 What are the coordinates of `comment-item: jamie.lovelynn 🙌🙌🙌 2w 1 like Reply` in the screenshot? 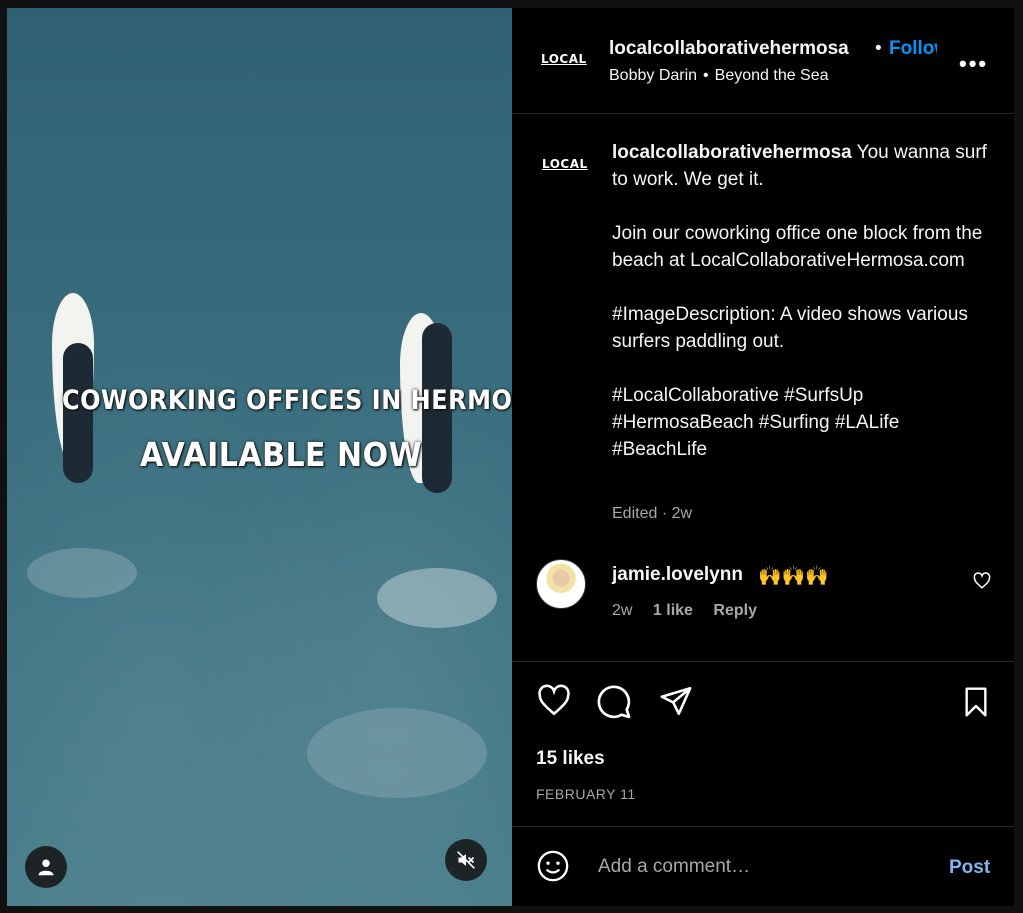 It's located at (763, 606).